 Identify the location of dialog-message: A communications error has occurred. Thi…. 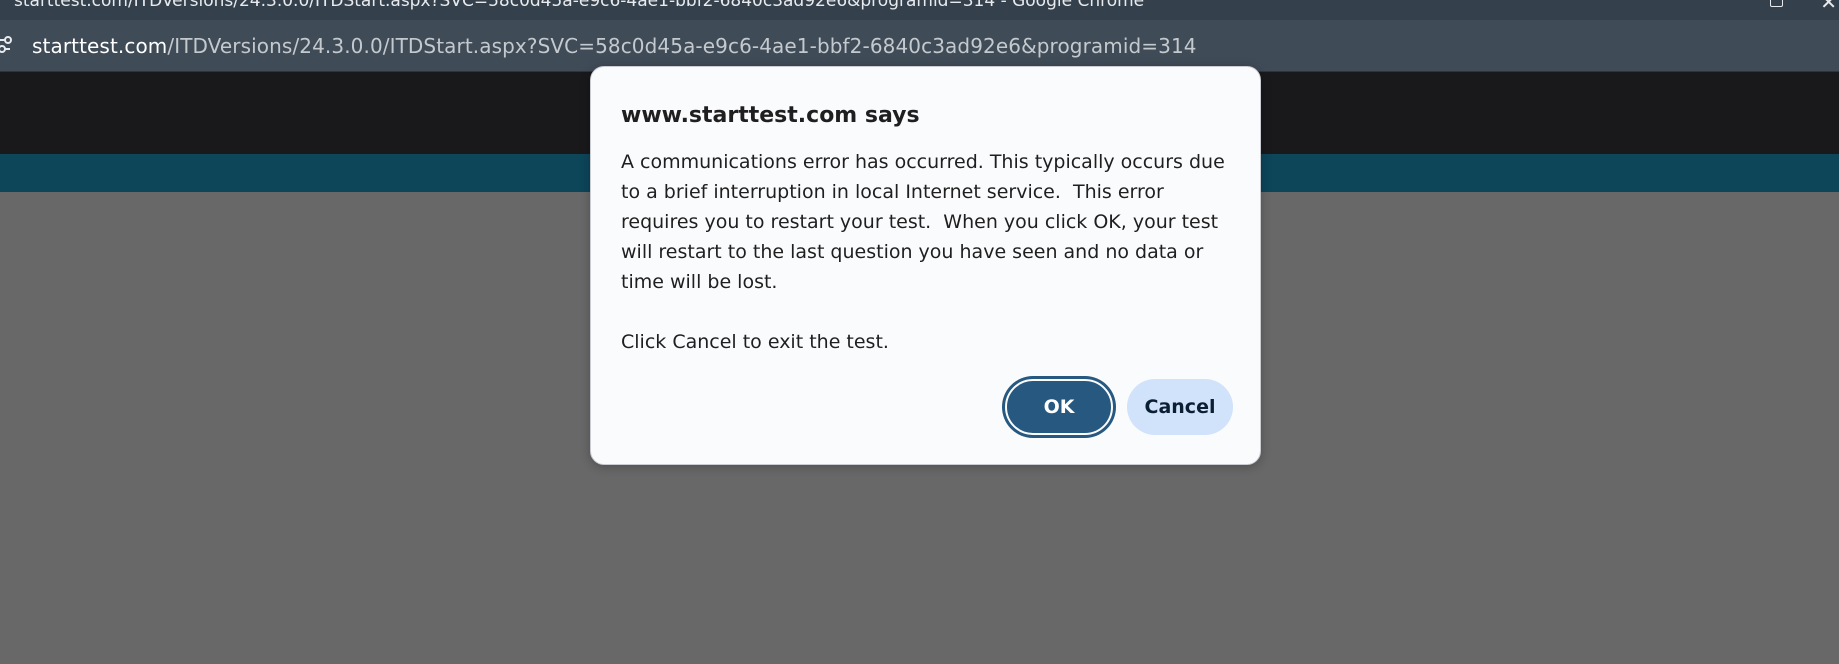
(926, 252).